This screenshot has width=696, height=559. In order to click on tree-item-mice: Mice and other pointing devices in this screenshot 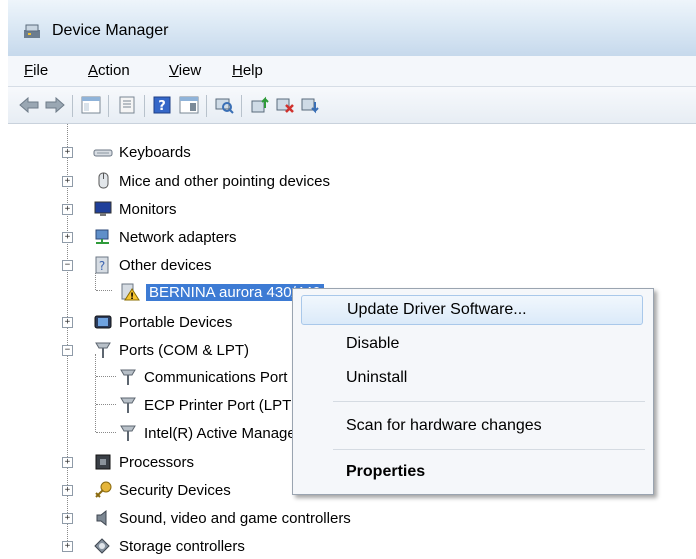, I will do `click(211, 181)`.